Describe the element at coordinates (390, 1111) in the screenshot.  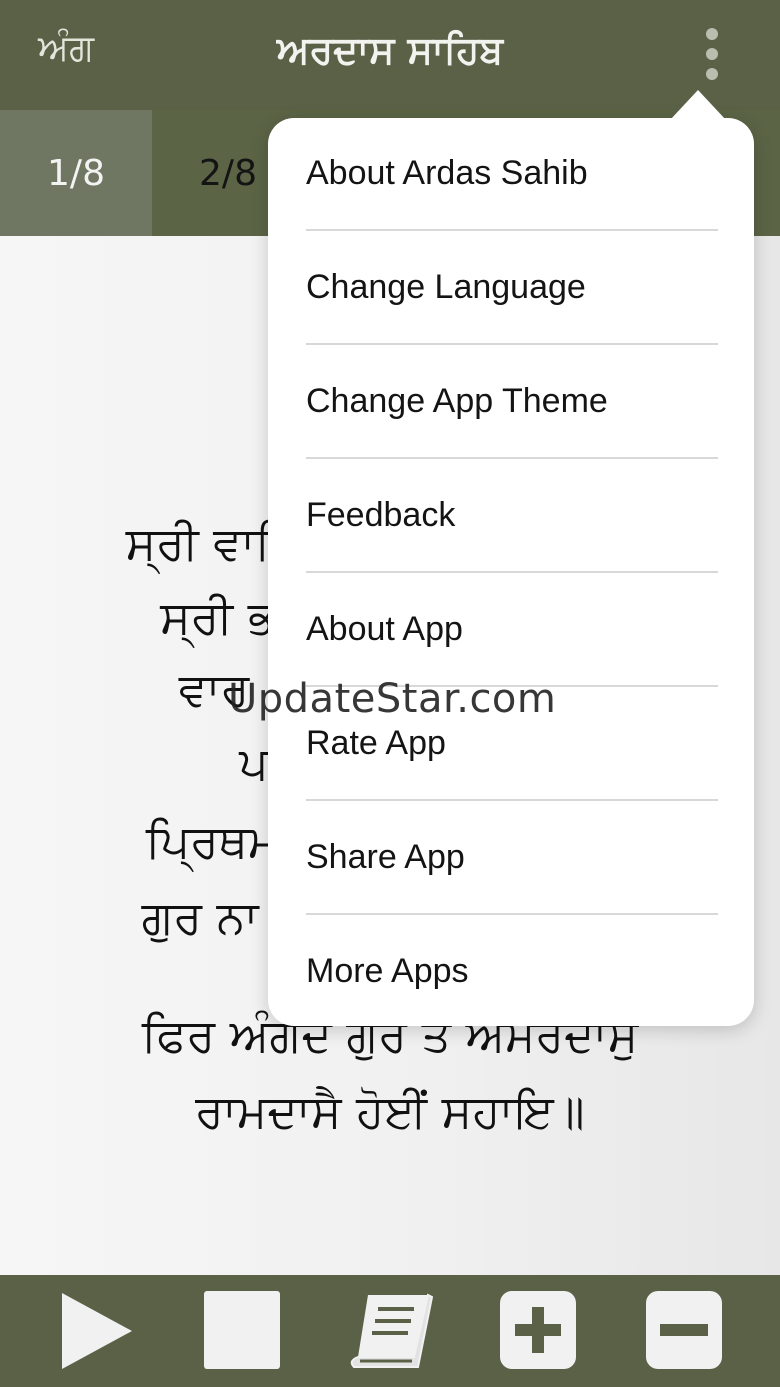
I see `verse-line: ਰਾਮਦਾਸੈ ਹੋਈਂ ਸਹਾਇ॥` at that location.